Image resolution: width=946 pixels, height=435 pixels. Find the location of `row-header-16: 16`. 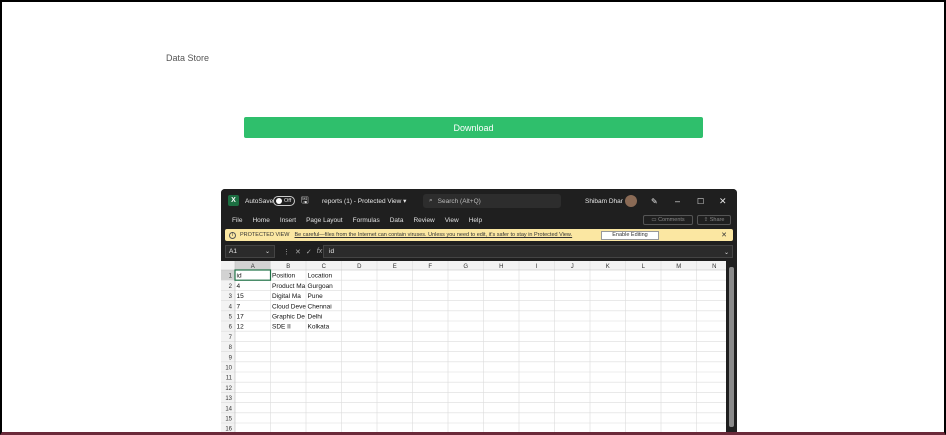

row-header-16: 16 is located at coordinates (228, 429).